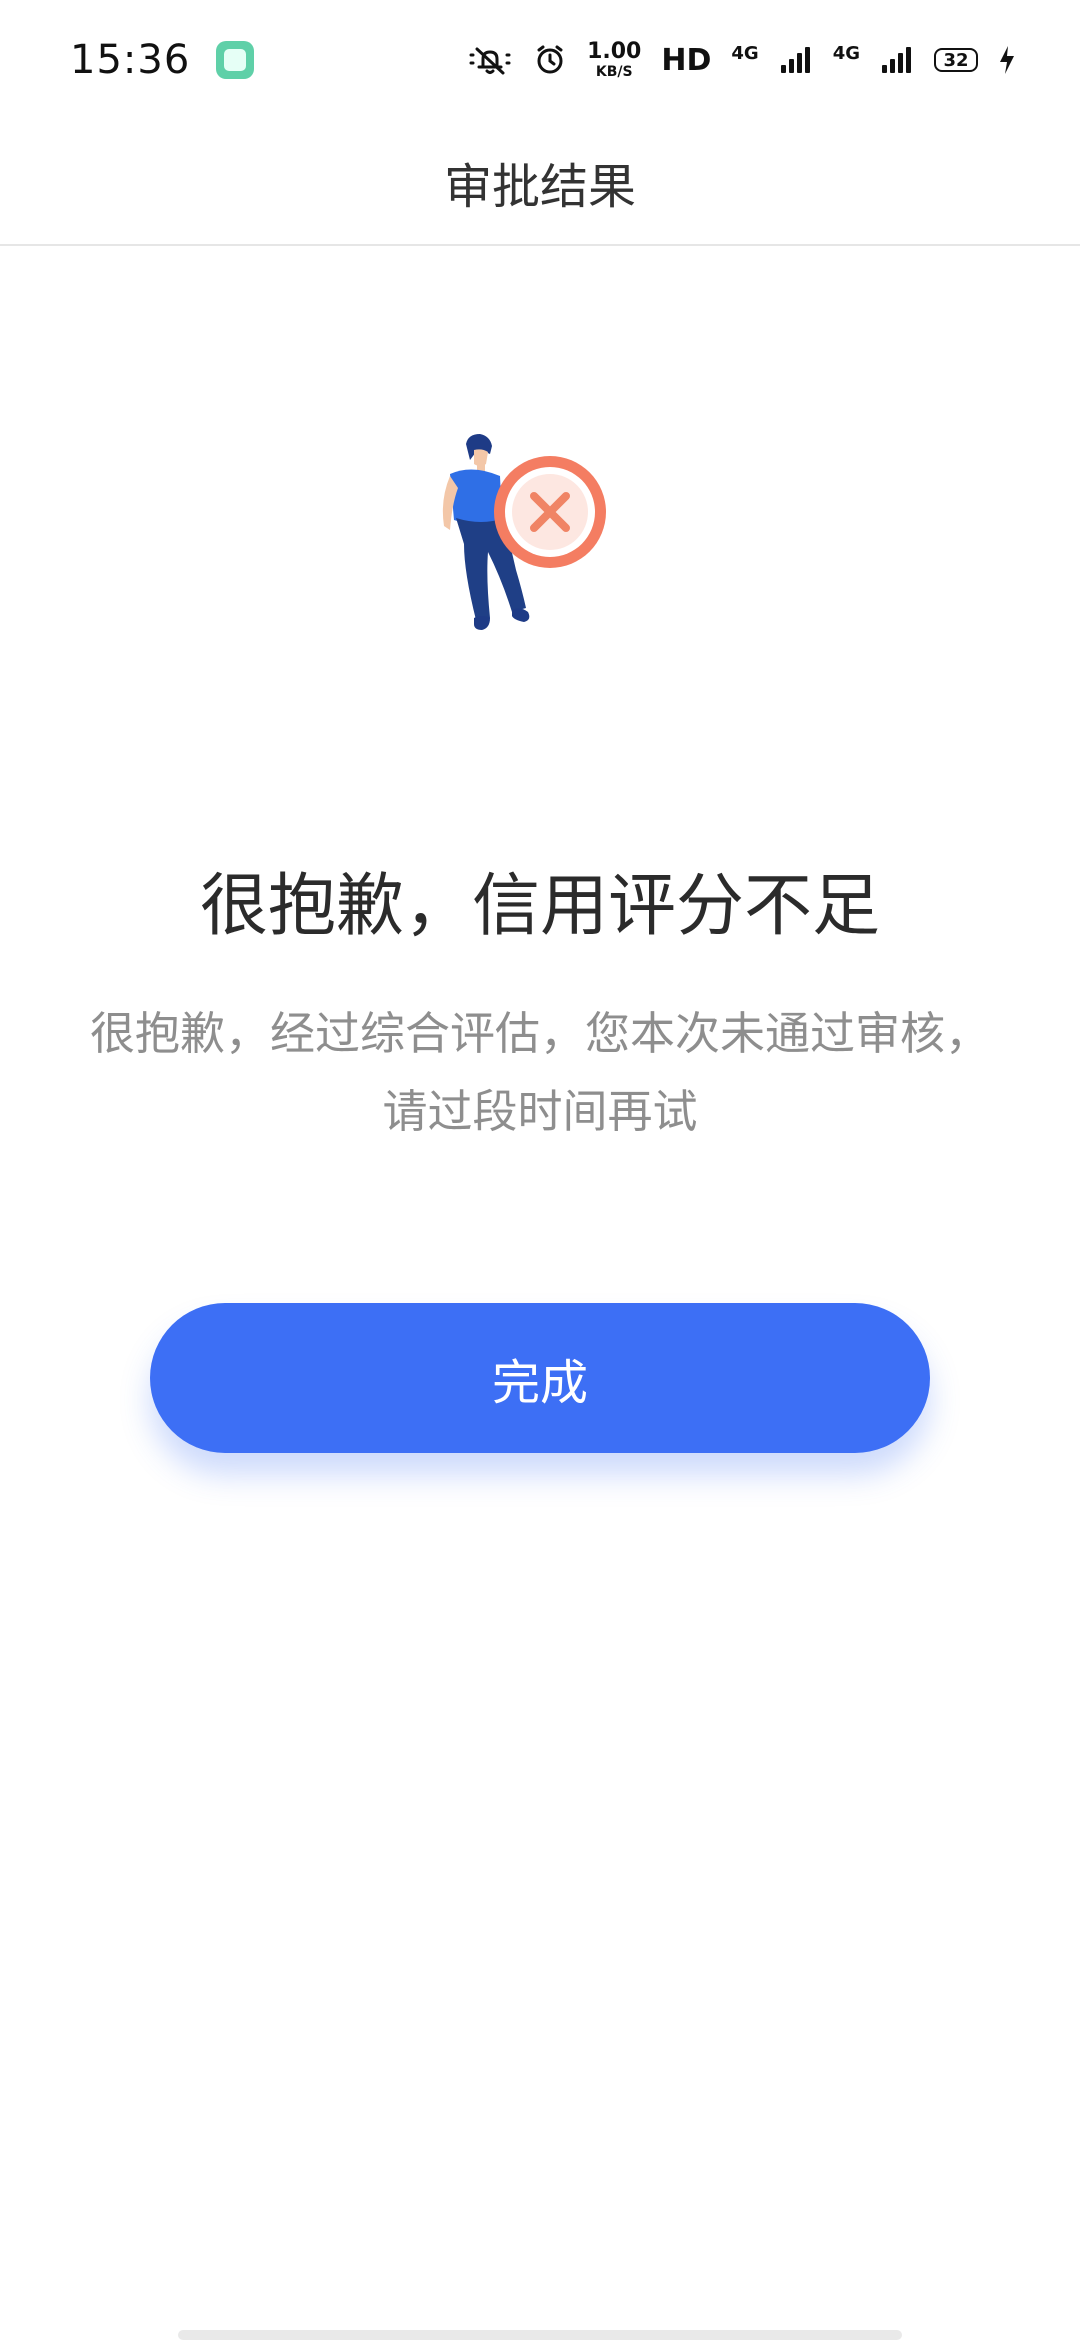 The image size is (1080, 2340). I want to click on rejected-person-icon, so click(524, 532).